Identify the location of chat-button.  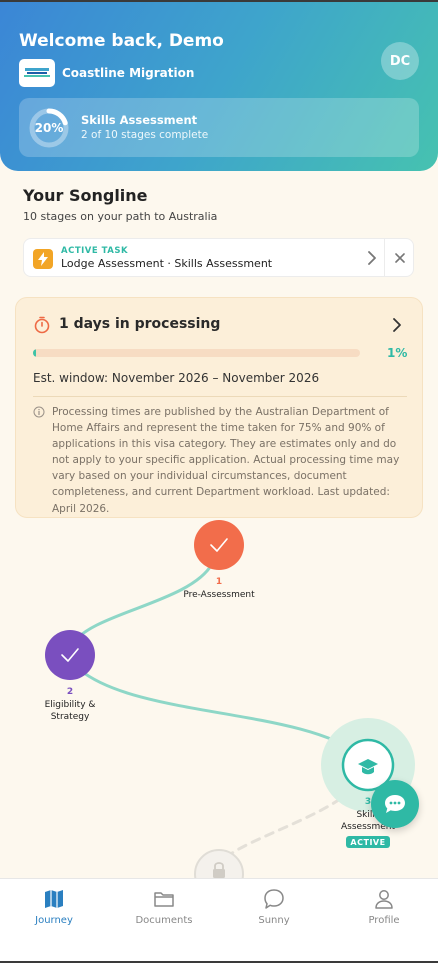
(395, 804).